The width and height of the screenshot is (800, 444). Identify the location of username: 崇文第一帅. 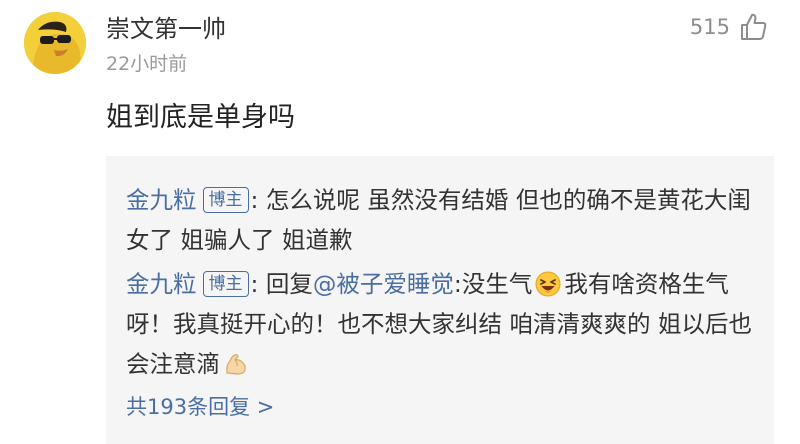
(166, 29).